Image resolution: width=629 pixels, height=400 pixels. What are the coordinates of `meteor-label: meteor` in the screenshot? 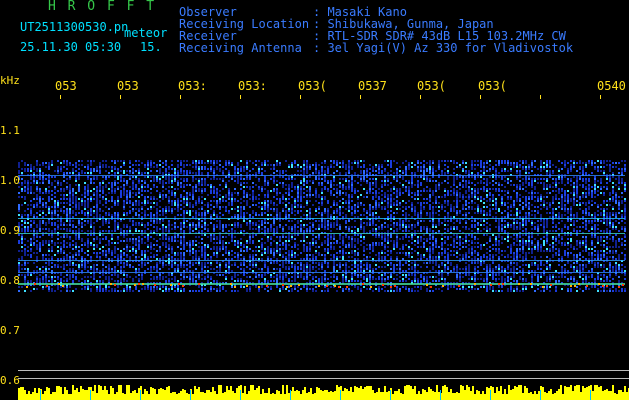 It's located at (146, 33).